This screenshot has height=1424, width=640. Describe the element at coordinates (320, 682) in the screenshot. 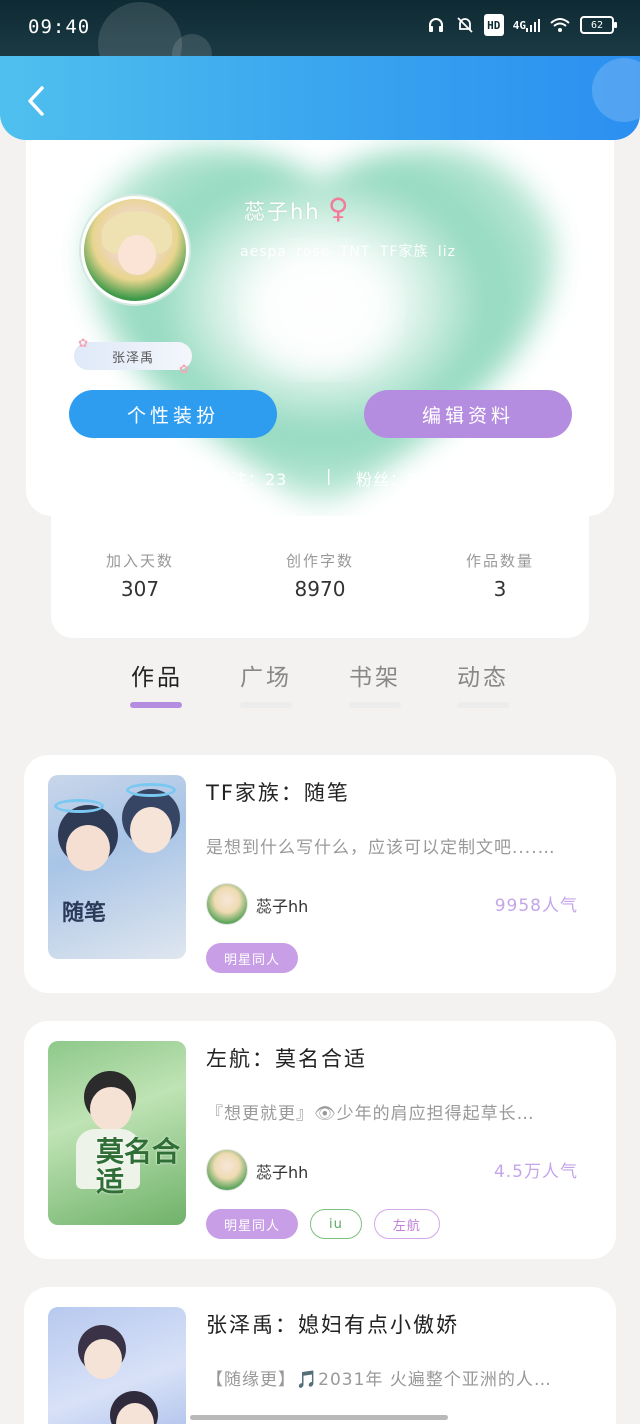

I see `content-tabs: 作品 广场 书架 动态` at that location.